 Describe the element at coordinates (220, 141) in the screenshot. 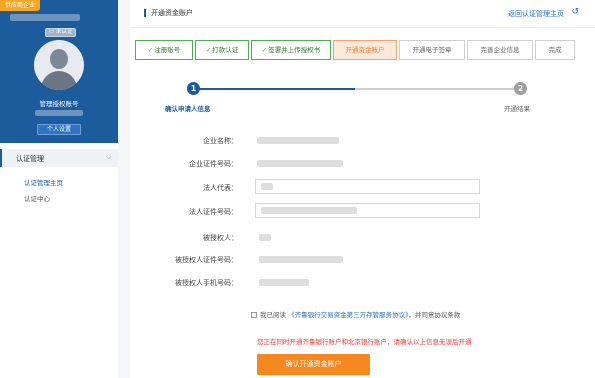

I see `company-name-label: 企业名称：` at that location.